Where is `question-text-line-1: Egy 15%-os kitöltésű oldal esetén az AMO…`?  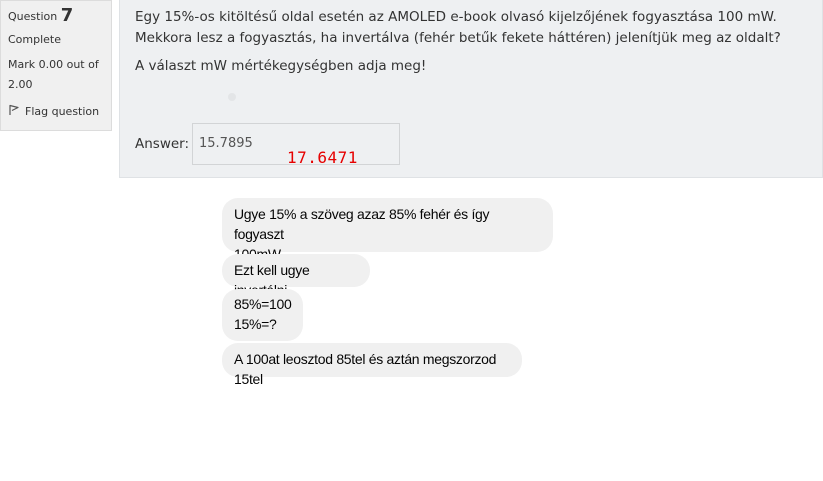
question-text-line-1: Egy 15%-os kitöltésű oldal esetén az AMO… is located at coordinates (456, 17).